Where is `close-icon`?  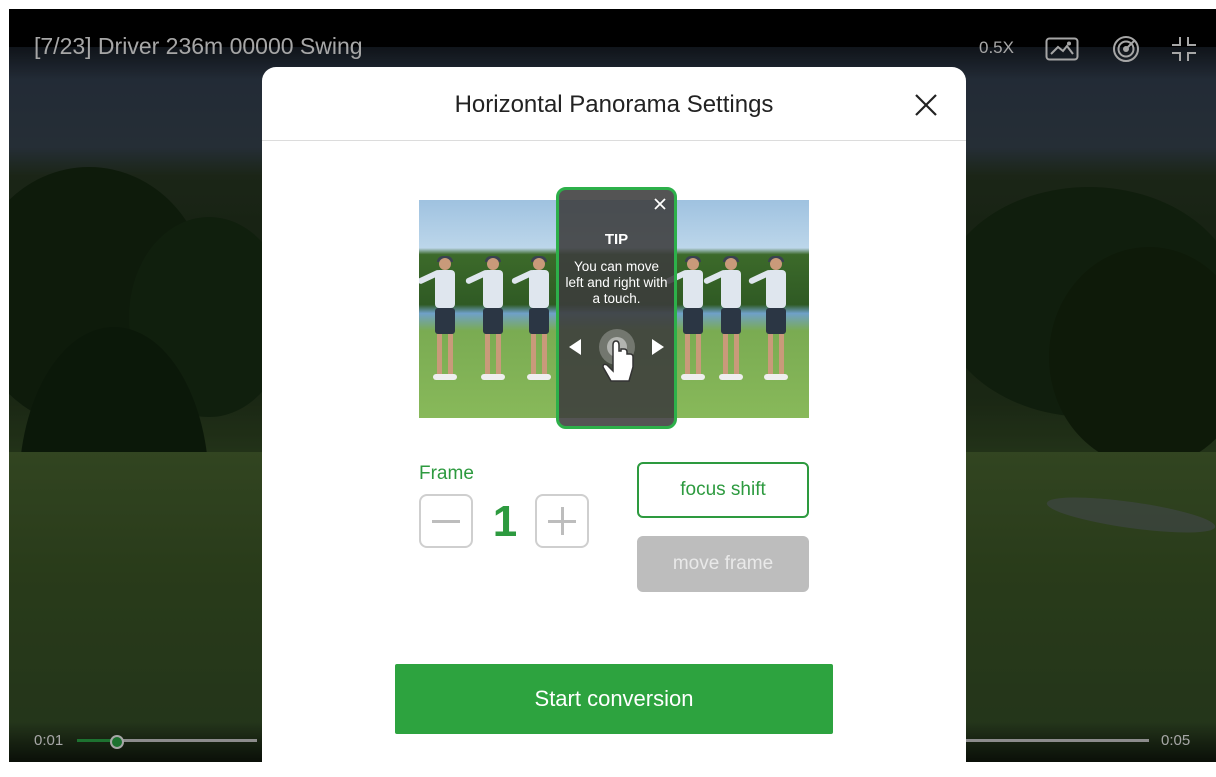
close-icon is located at coordinates (926, 105).